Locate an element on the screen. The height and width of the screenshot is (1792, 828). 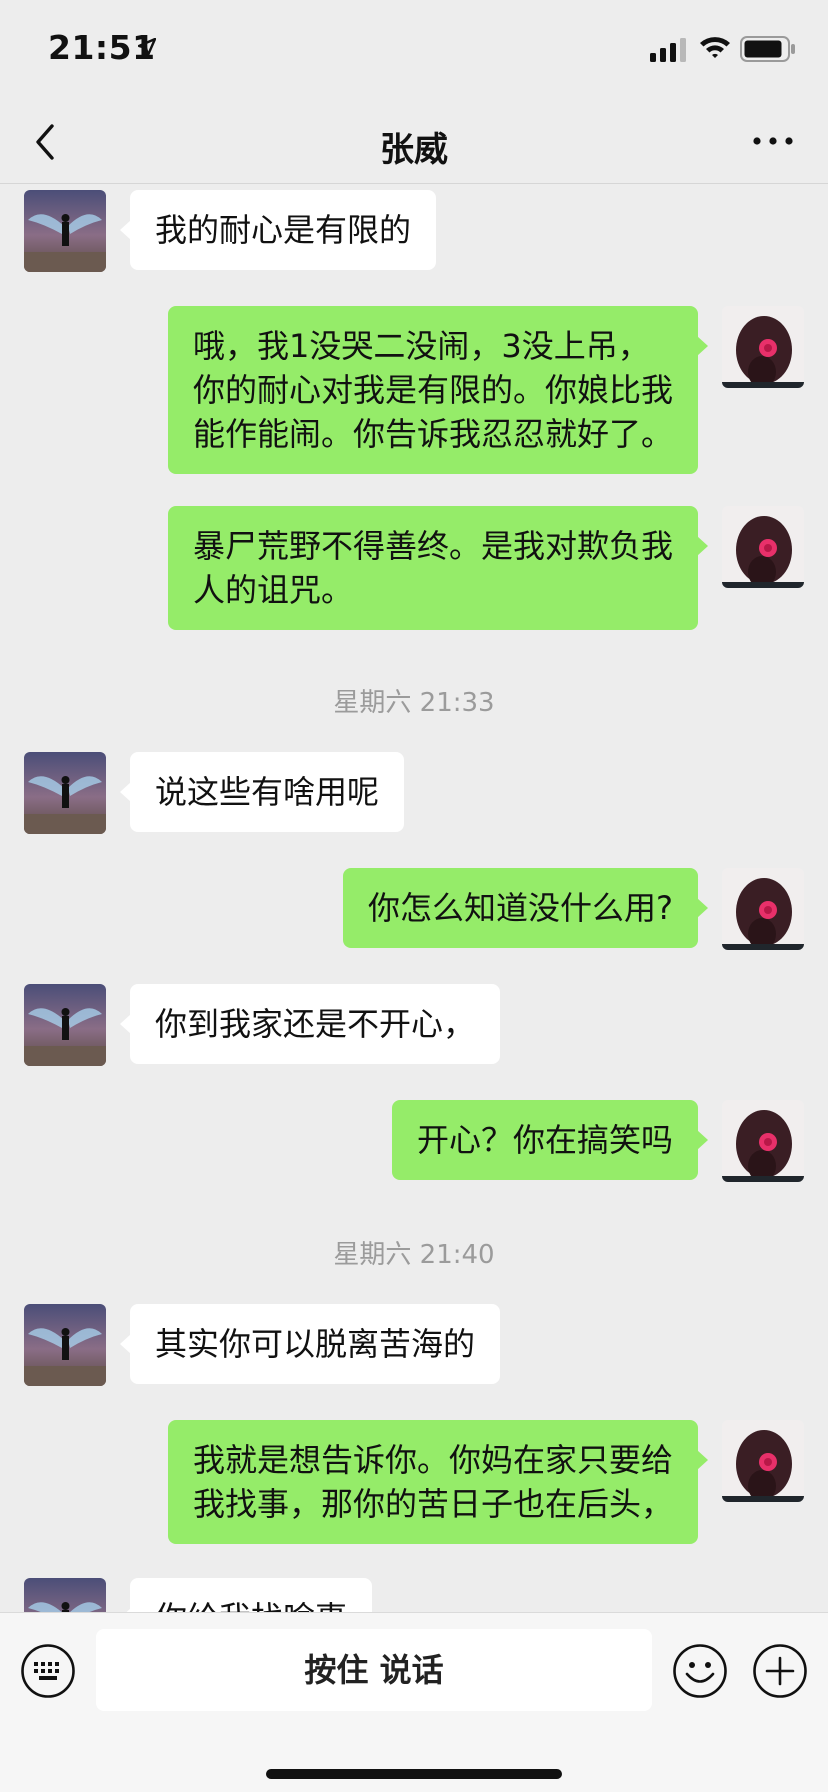
nav-bar: 张威 is located at coordinates (414, 142).